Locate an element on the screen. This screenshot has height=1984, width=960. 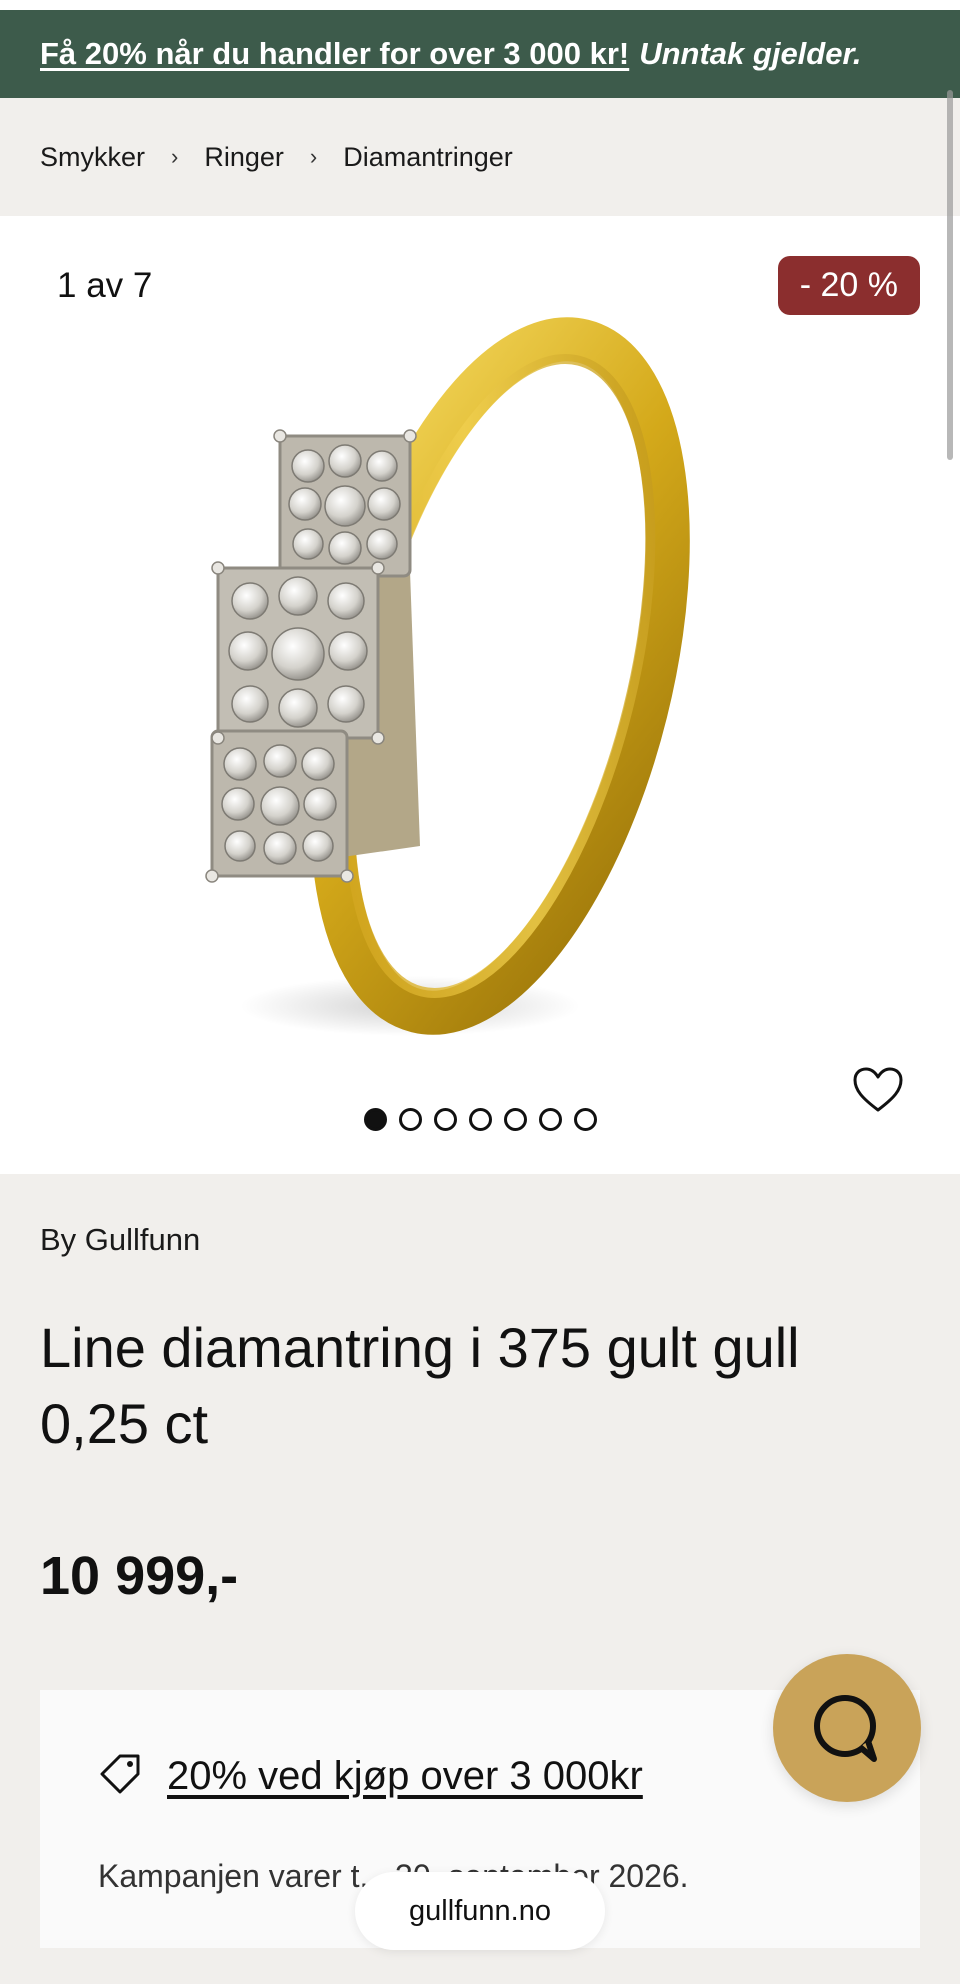
tag-icon is located at coordinates (120, 1774).